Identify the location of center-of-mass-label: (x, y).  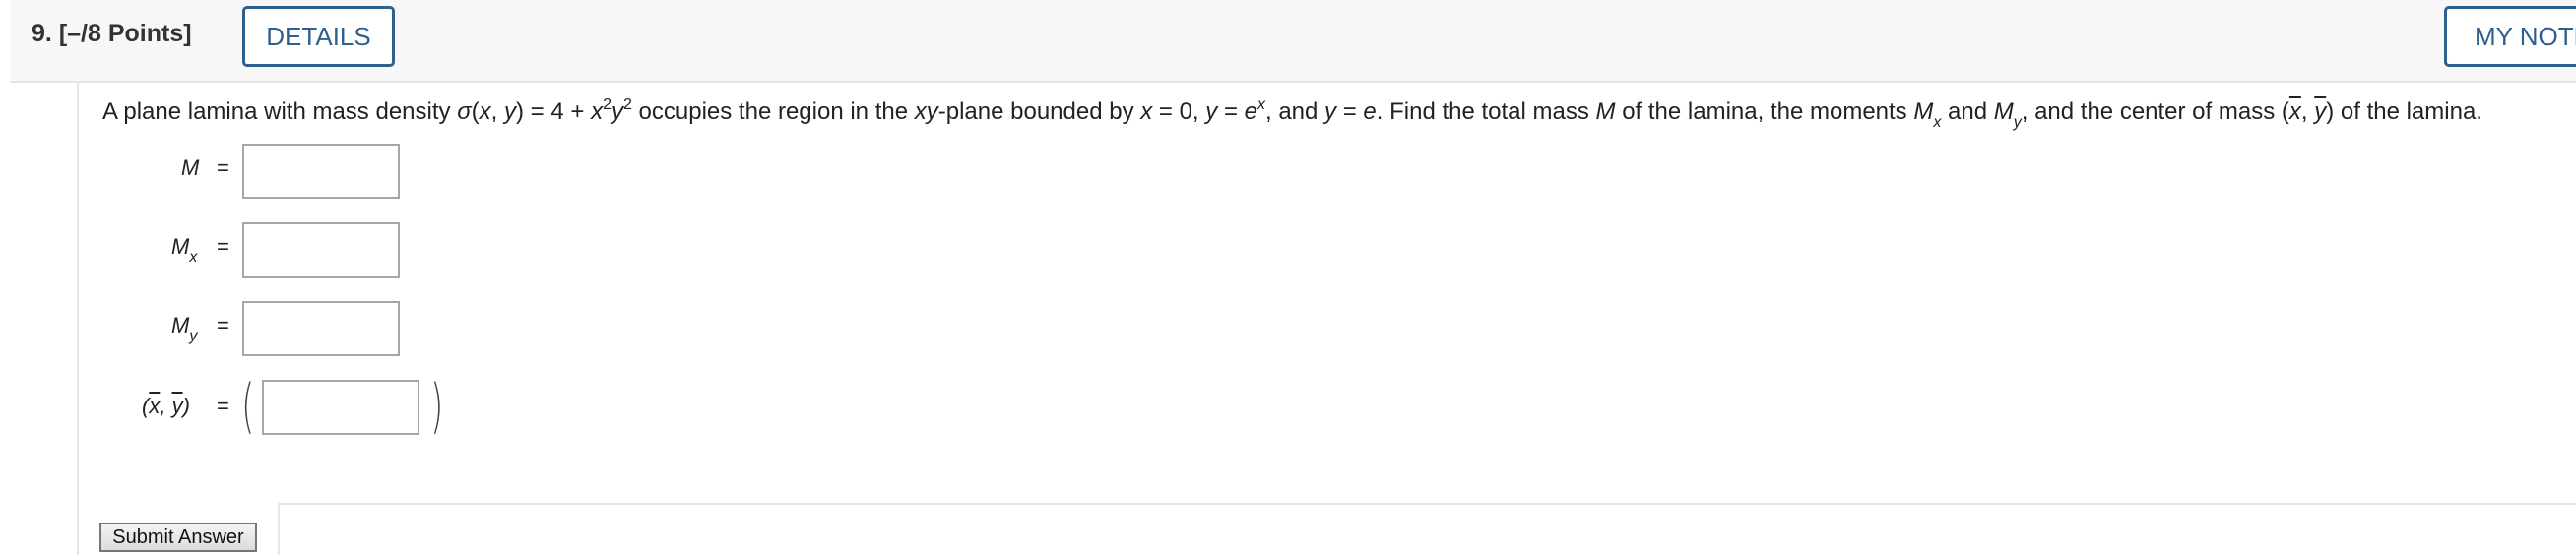
(166, 406).